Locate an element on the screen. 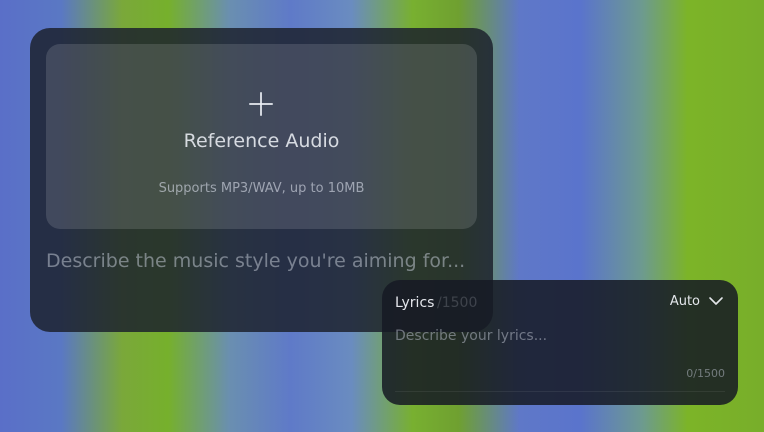  lyrics-ghost-count: /1500 is located at coordinates (457, 303).